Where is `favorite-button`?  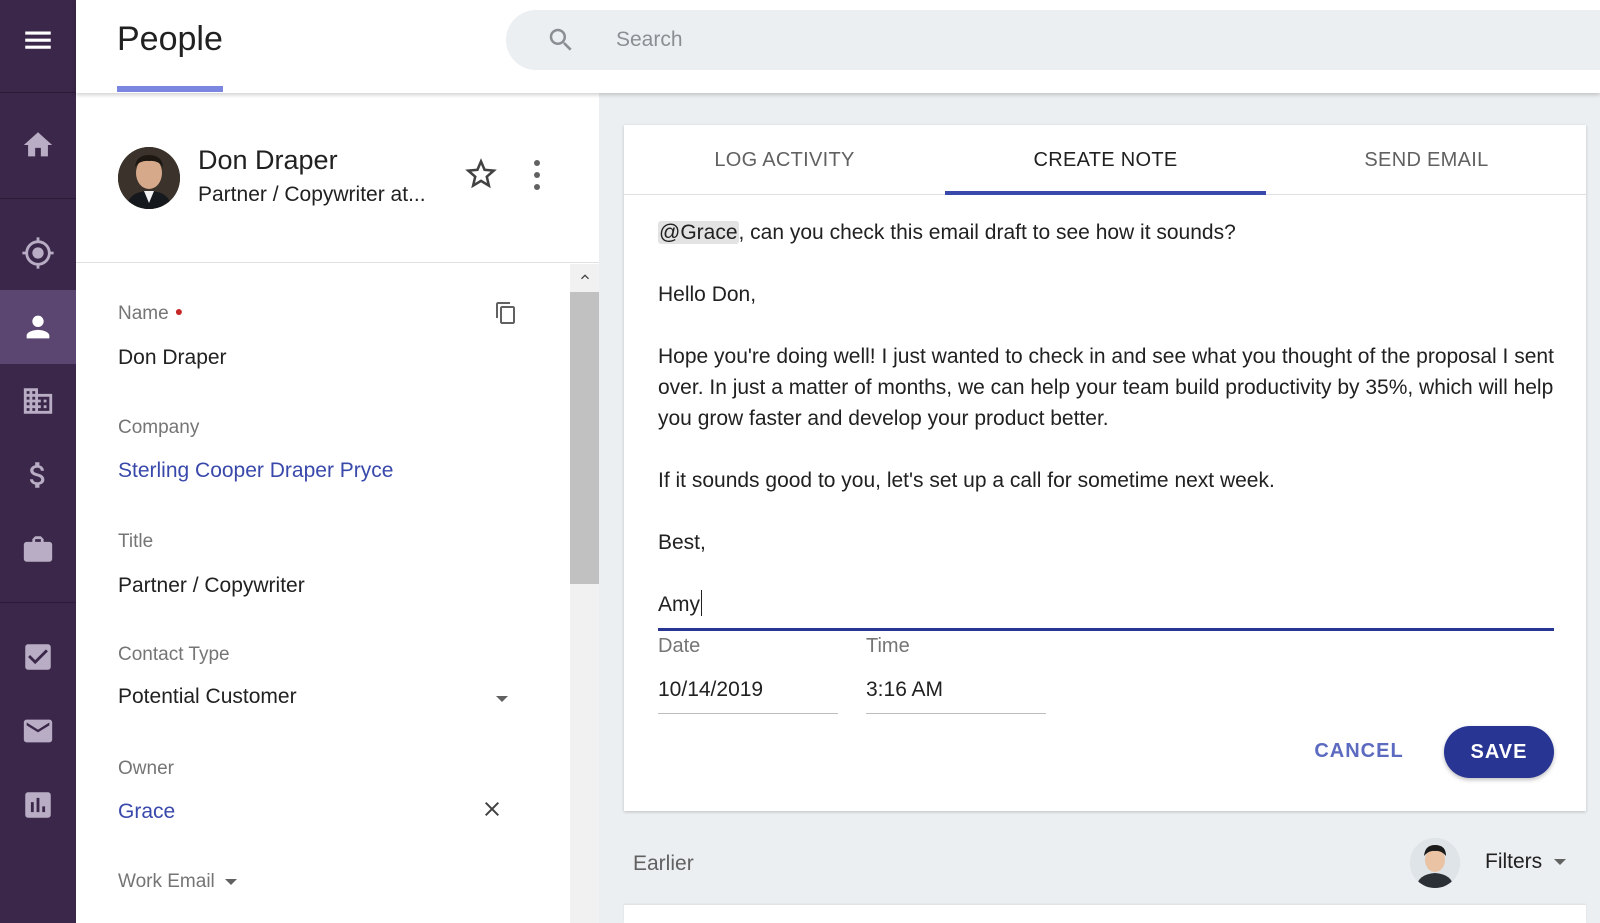
favorite-button is located at coordinates (482, 175).